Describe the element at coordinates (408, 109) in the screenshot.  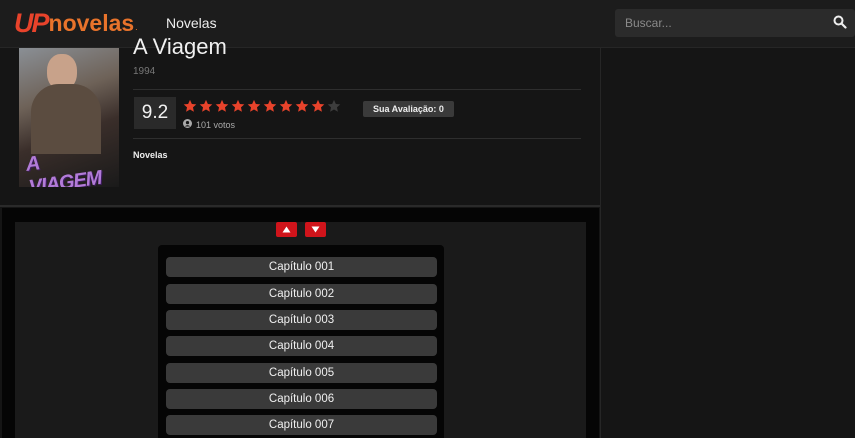
I see `user-rating-badge: Sua Avaliação: 0` at that location.